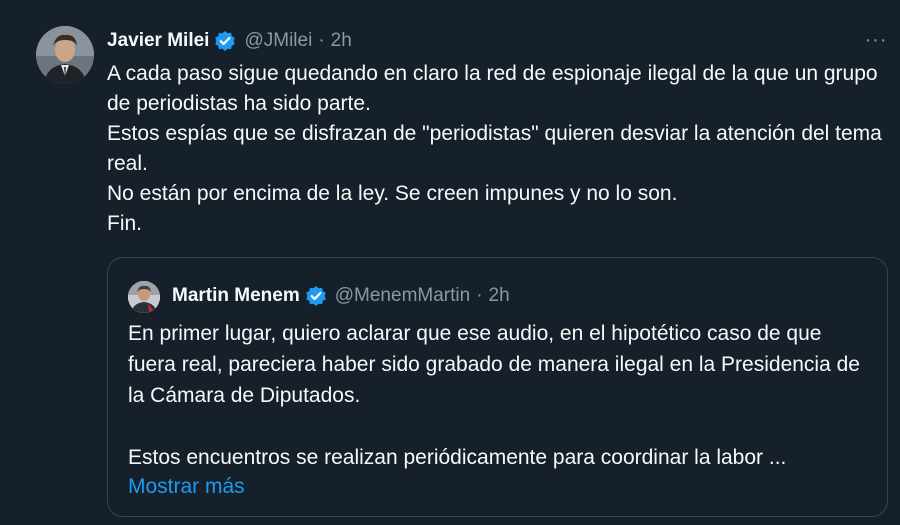 Image resolution: width=900 pixels, height=525 pixels. I want to click on quoted-tweet-header: Martin Menem @MenemMartin · 2h, so click(341, 296).